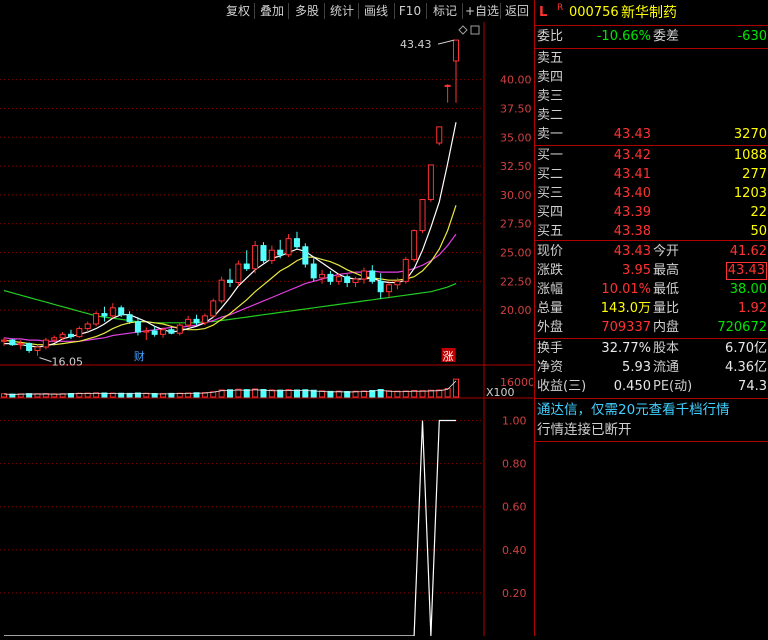  What do you see at coordinates (562, 386) in the screenshot?
I see `fund-label: 收益(三)` at bounding box center [562, 386].